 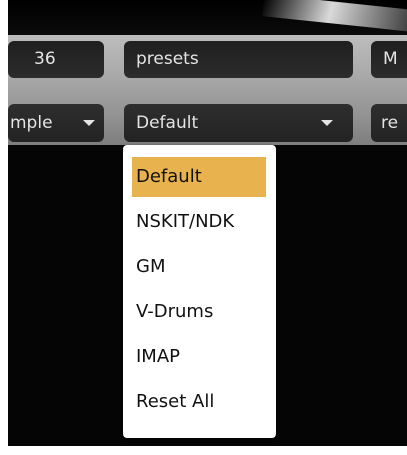 What do you see at coordinates (167, 123) in the screenshot?
I see `preset-dropdown-label: Default` at bounding box center [167, 123].